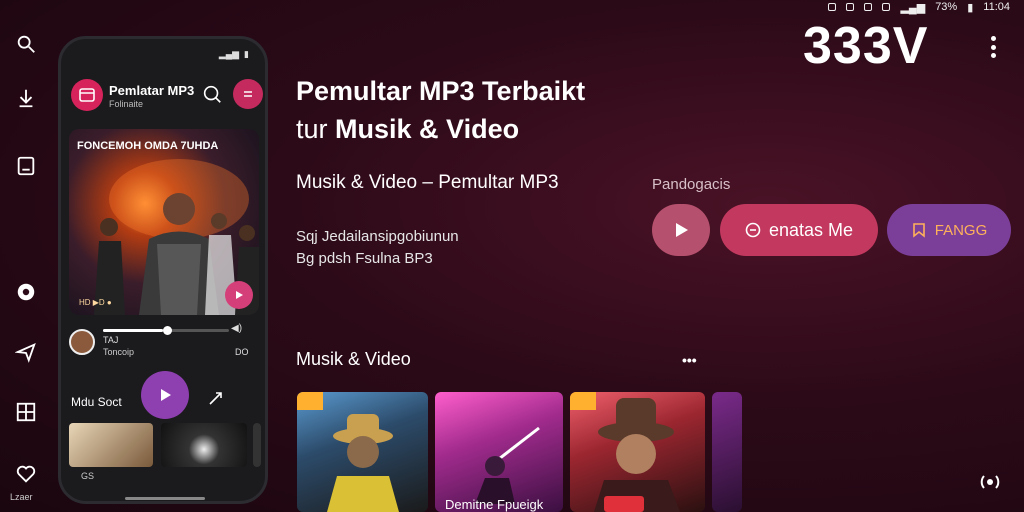 Image resolution: width=1024 pixels, height=512 pixels. Describe the element at coordinates (119, 352) in the screenshot. I see `now-playing-song: Toncoip` at that location.